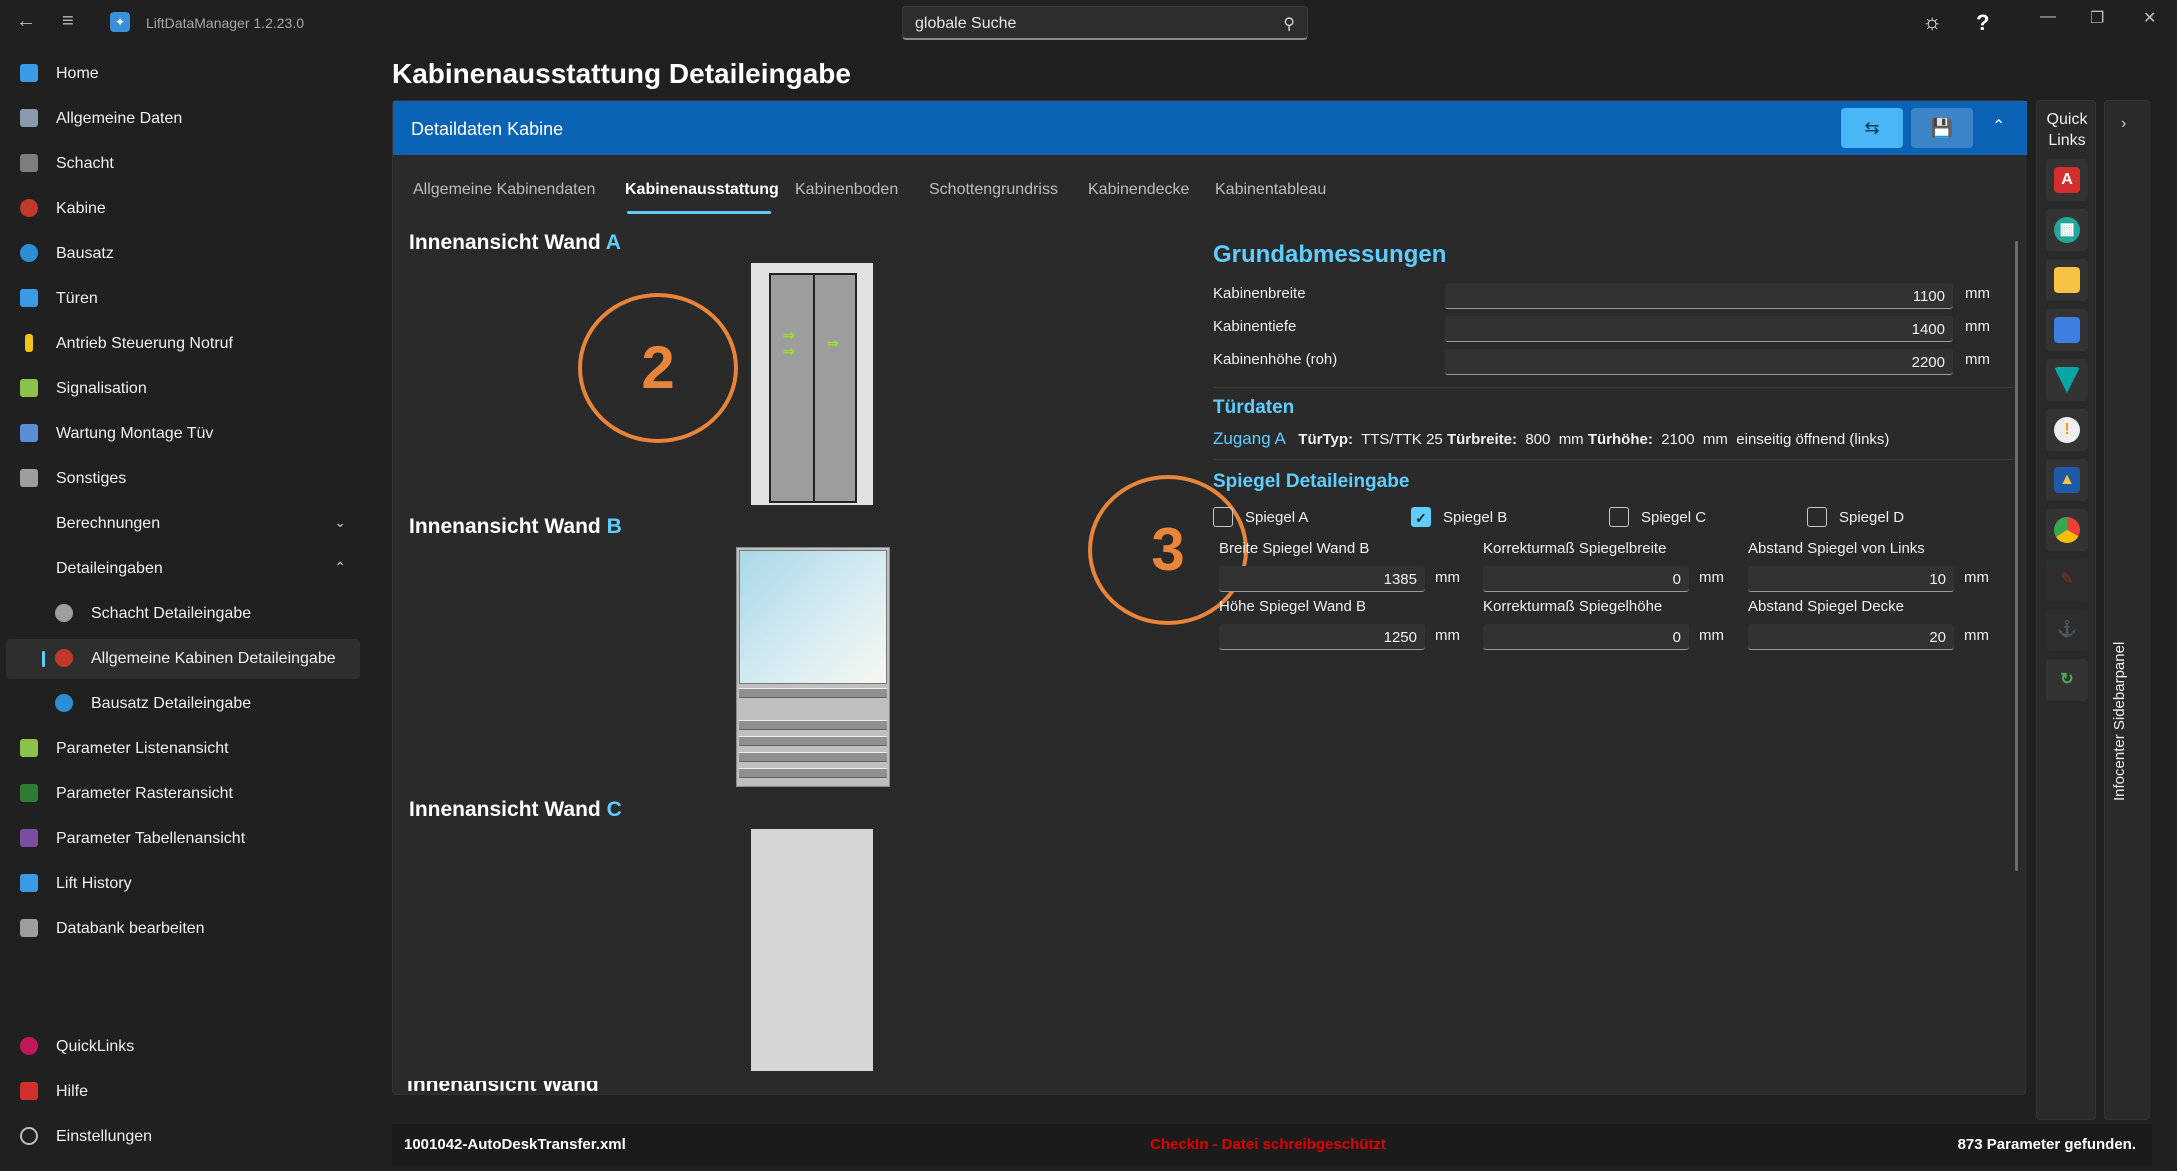 The image size is (2177, 1171). I want to click on spiegel-a-checkbox, so click(1223, 517).